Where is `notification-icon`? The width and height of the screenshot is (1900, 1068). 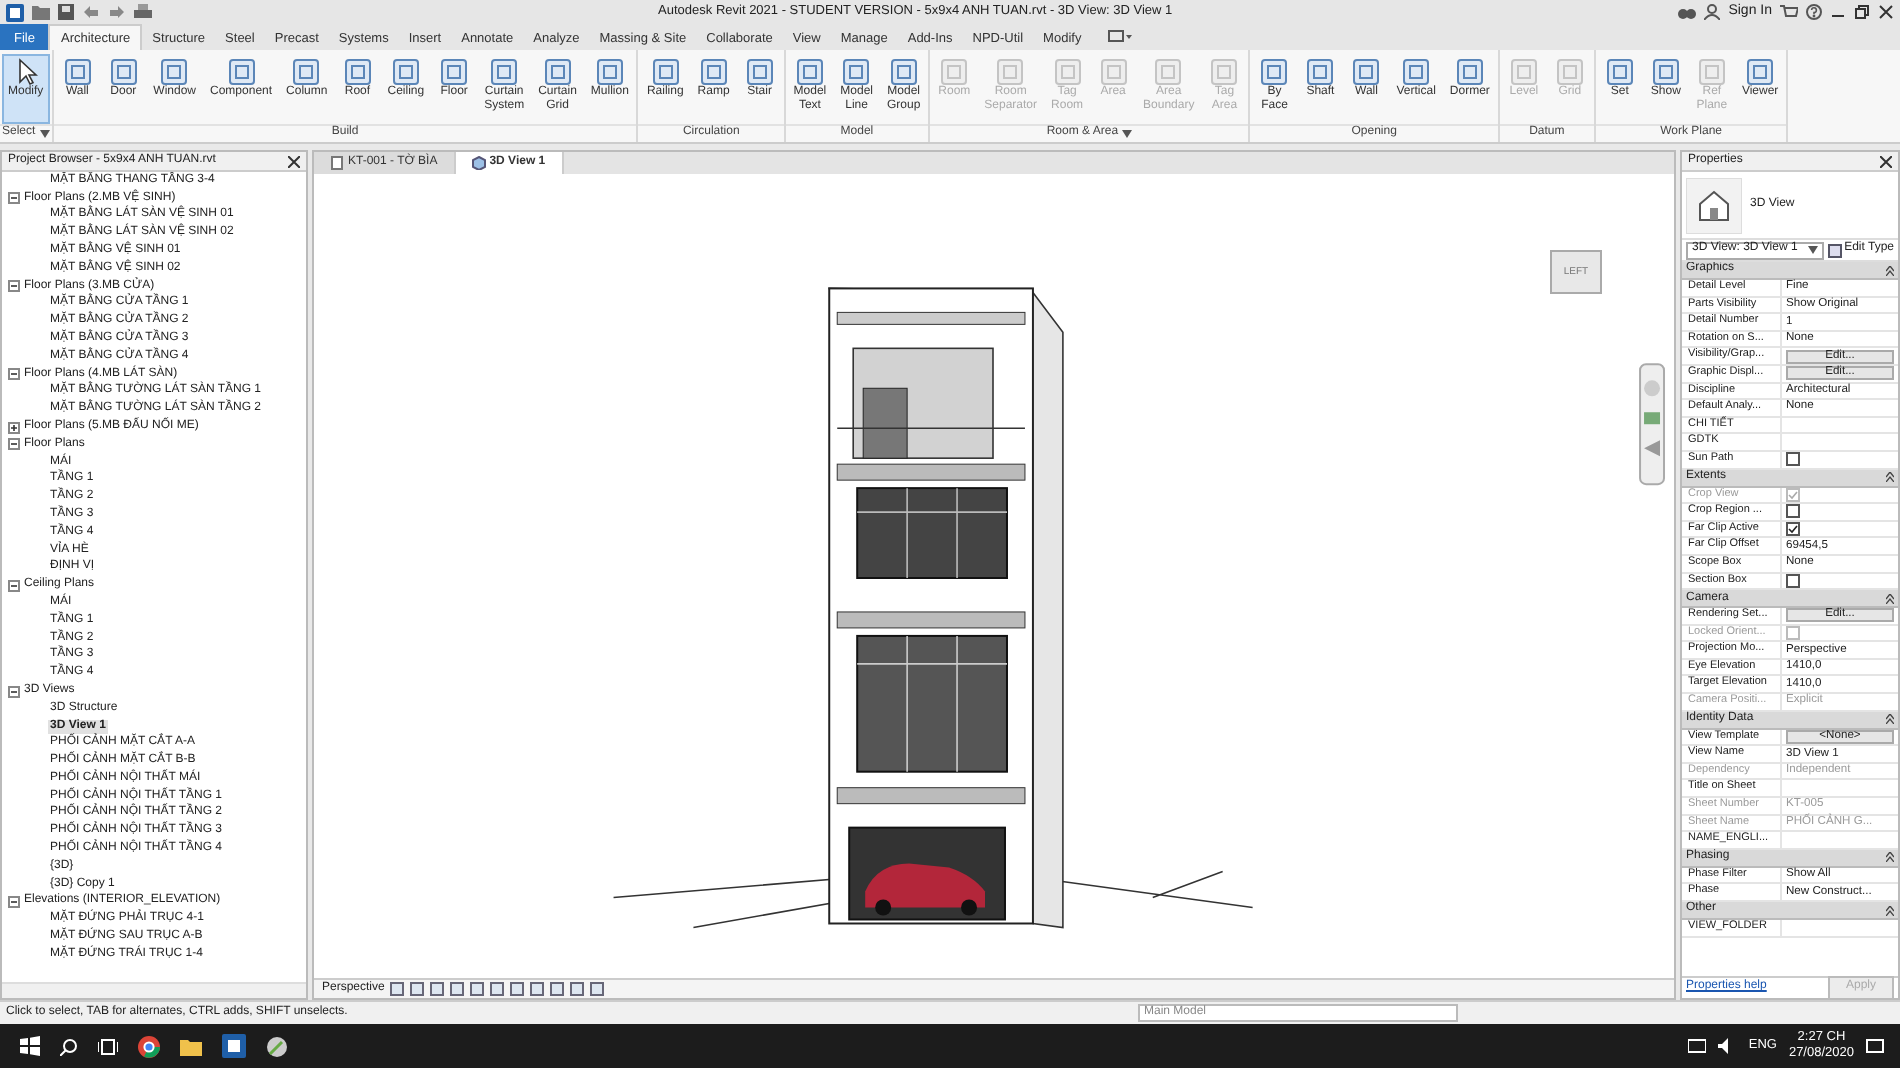
notification-icon is located at coordinates (1875, 1046).